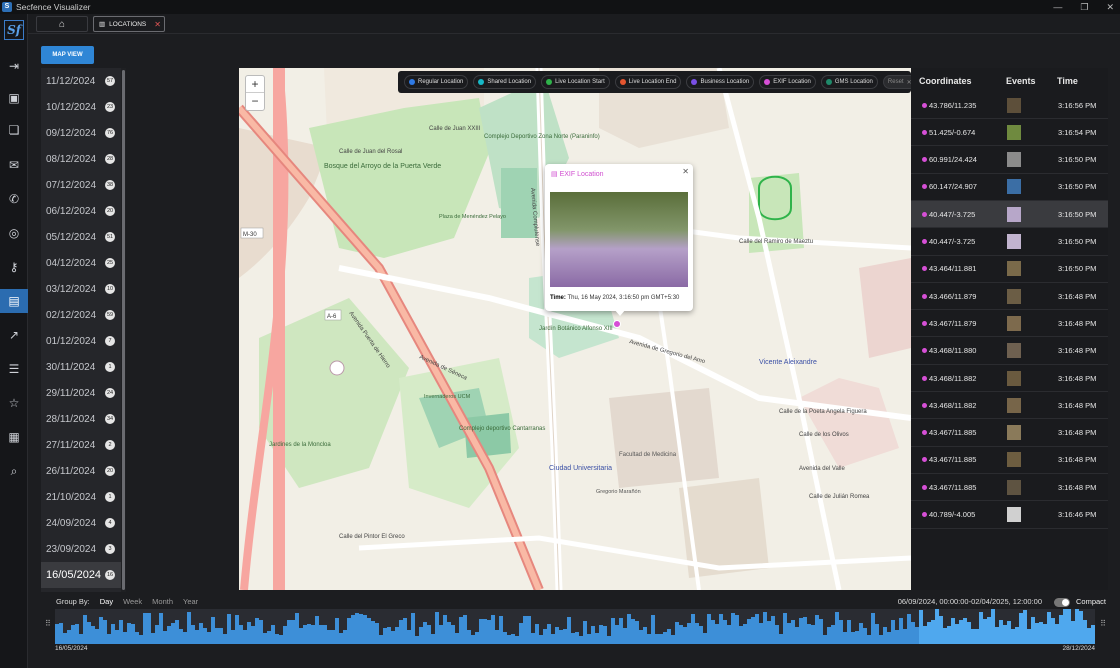  What do you see at coordinates (1110, 7) in the screenshot?
I see `close-icon: ✕` at bounding box center [1110, 7].